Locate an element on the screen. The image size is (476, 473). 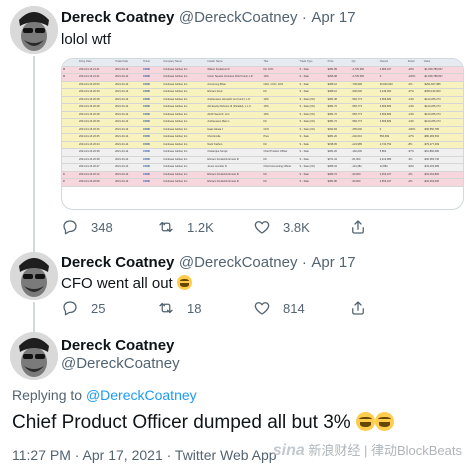
share-icon is located at coordinates (358, 227).